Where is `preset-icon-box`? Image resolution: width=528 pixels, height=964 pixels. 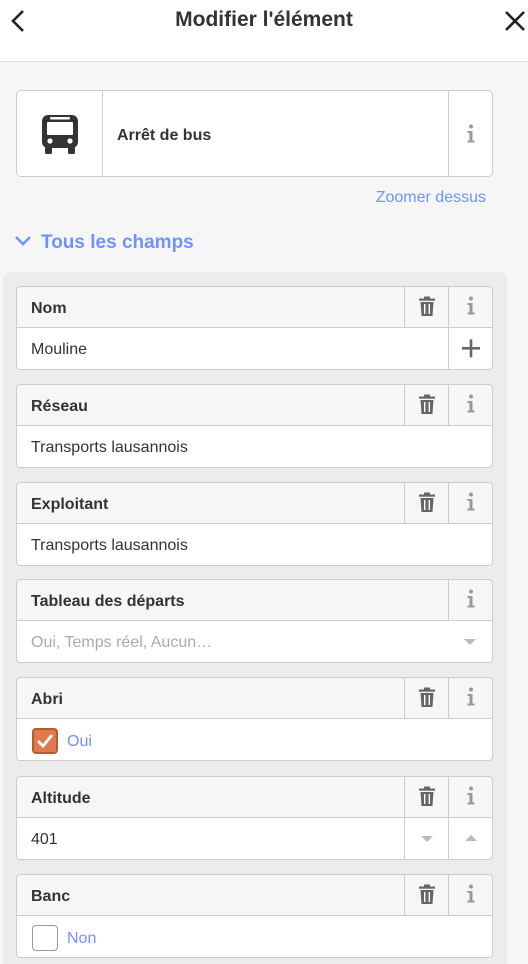
preset-icon-box is located at coordinates (60, 133).